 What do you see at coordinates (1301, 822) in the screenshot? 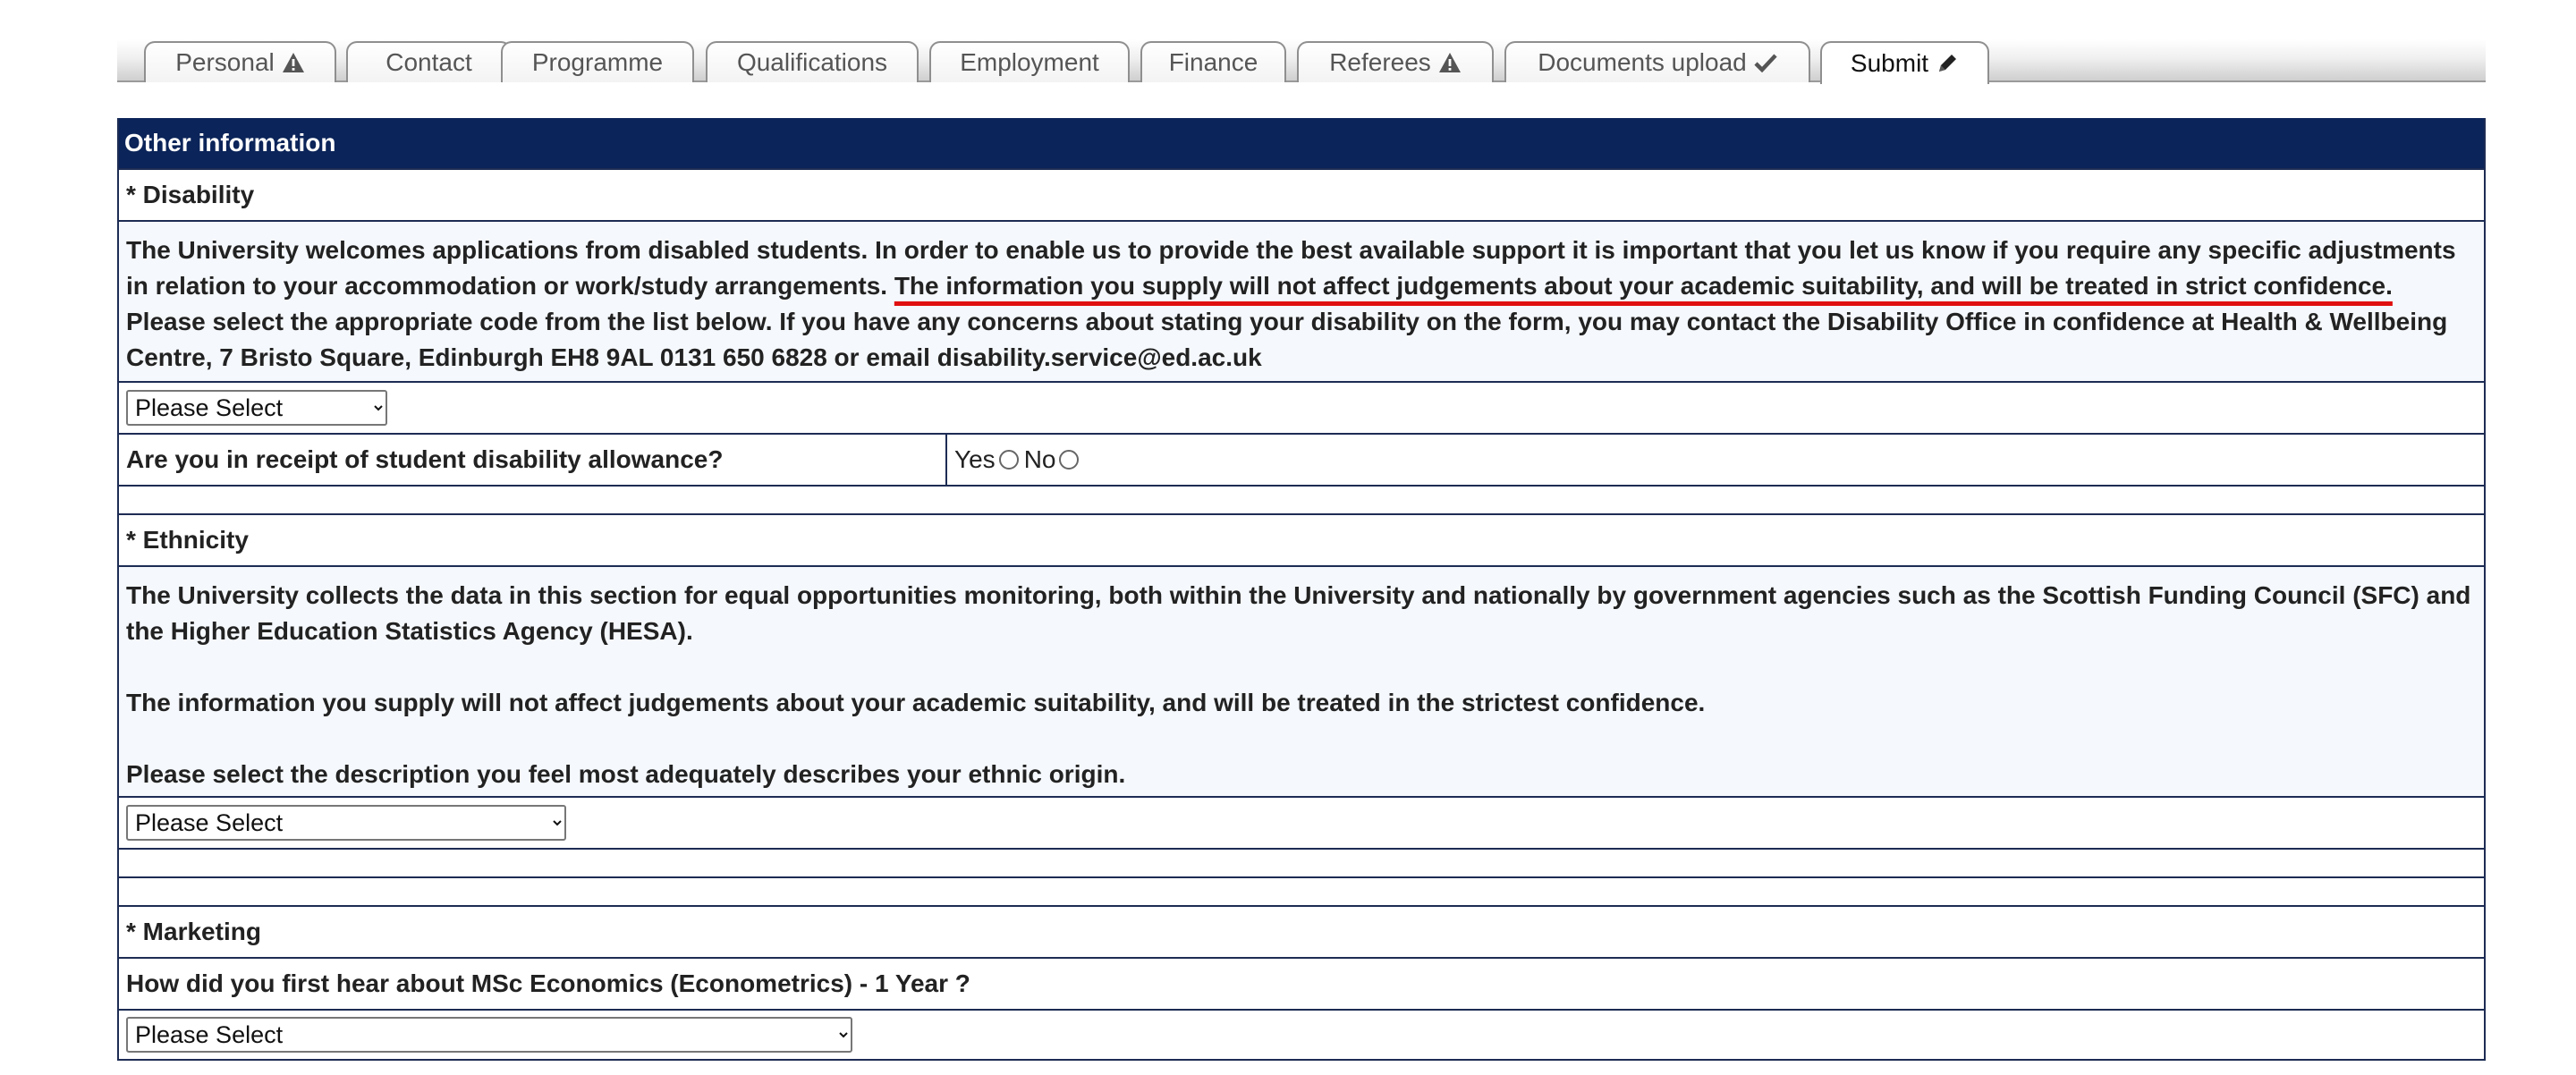
I see `ethnicity-select-row: Please Select` at bounding box center [1301, 822].